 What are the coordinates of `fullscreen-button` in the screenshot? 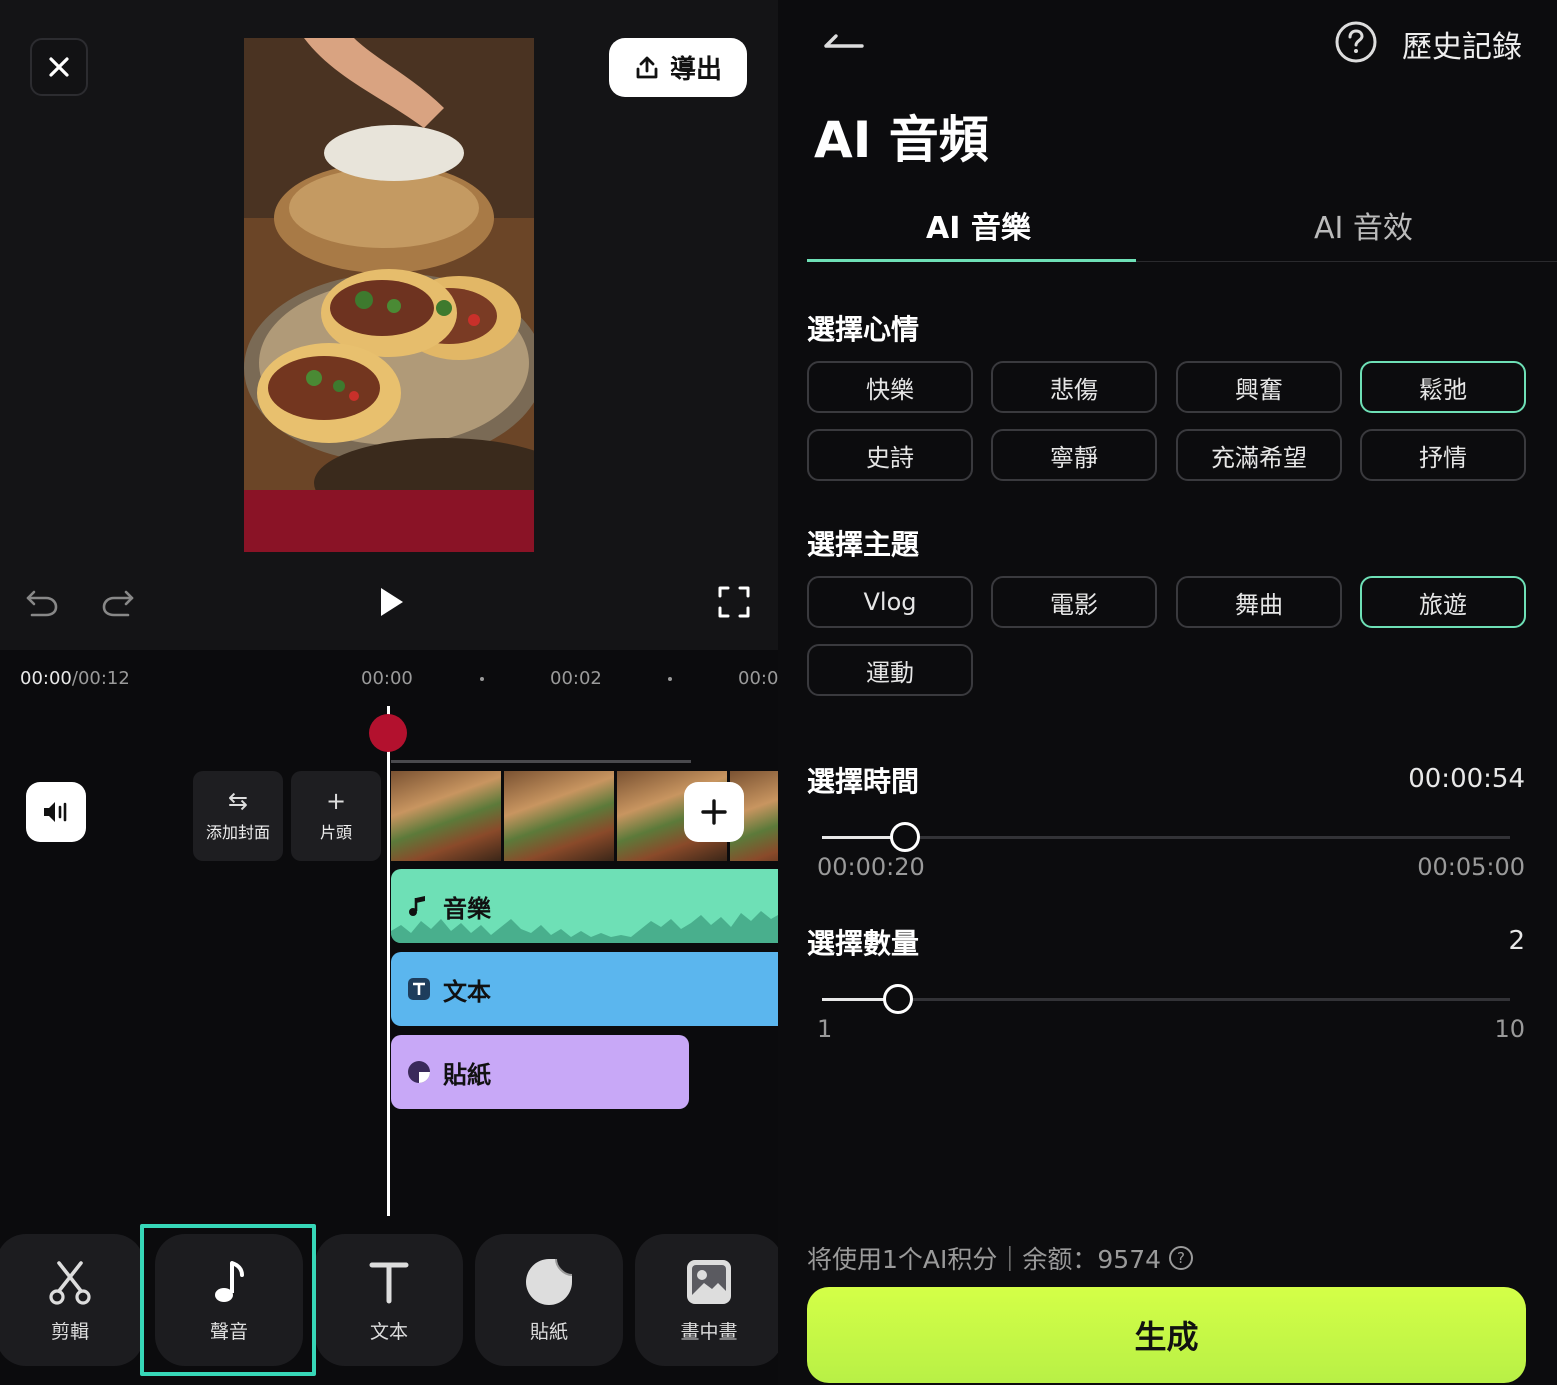 It's located at (734, 602).